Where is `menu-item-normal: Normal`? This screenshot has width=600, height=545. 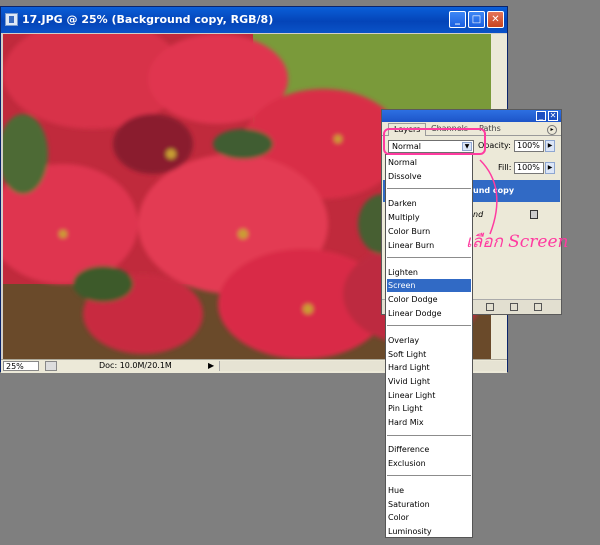 menu-item-normal: Normal is located at coordinates (429, 162).